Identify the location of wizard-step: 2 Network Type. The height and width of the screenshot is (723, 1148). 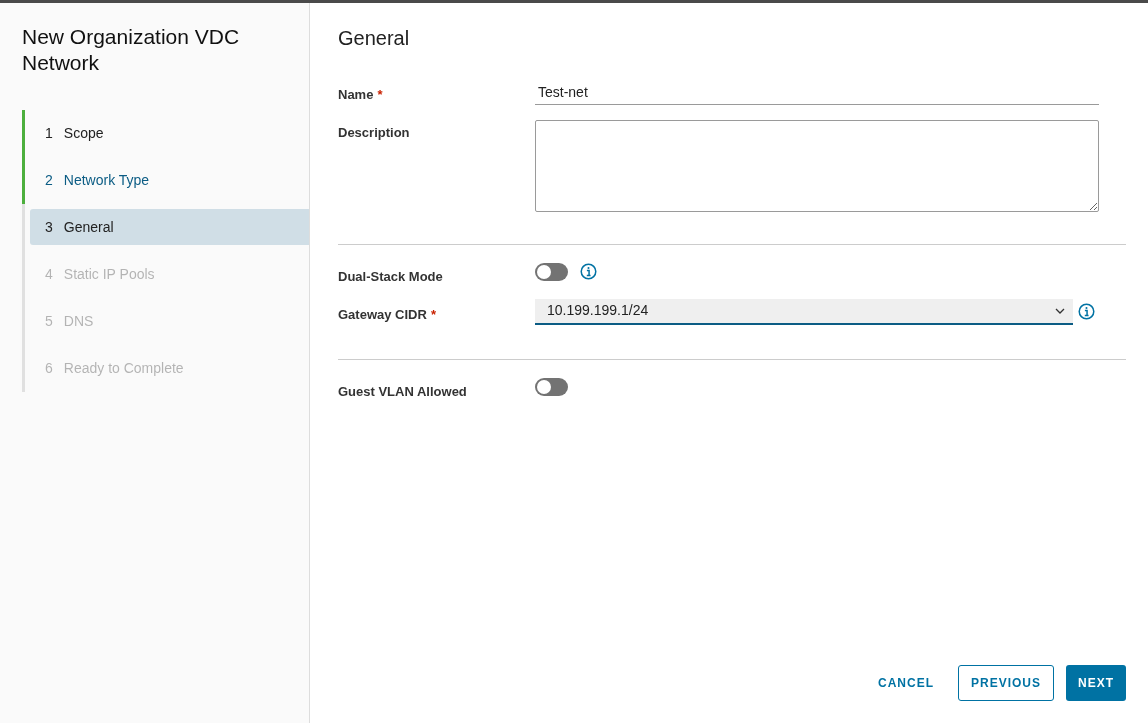
(97, 180).